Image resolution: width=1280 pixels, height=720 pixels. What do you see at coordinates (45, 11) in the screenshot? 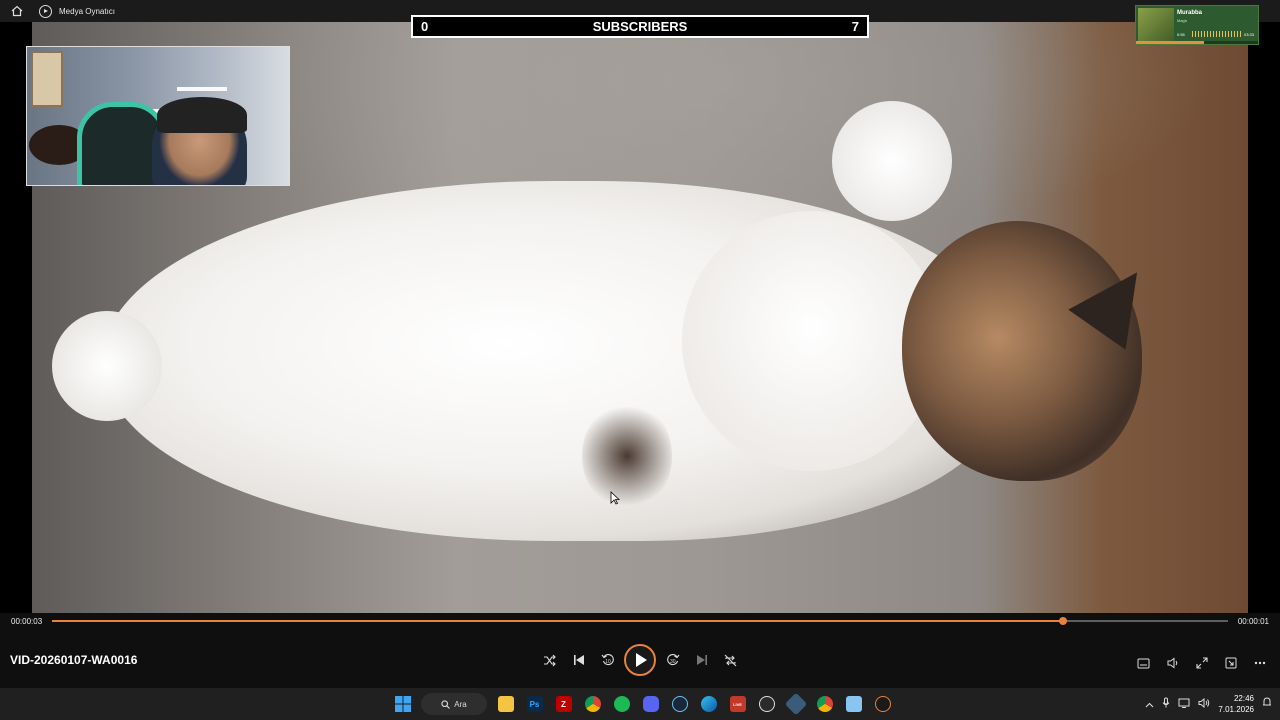
I see `media-player-app-icon` at bounding box center [45, 11].